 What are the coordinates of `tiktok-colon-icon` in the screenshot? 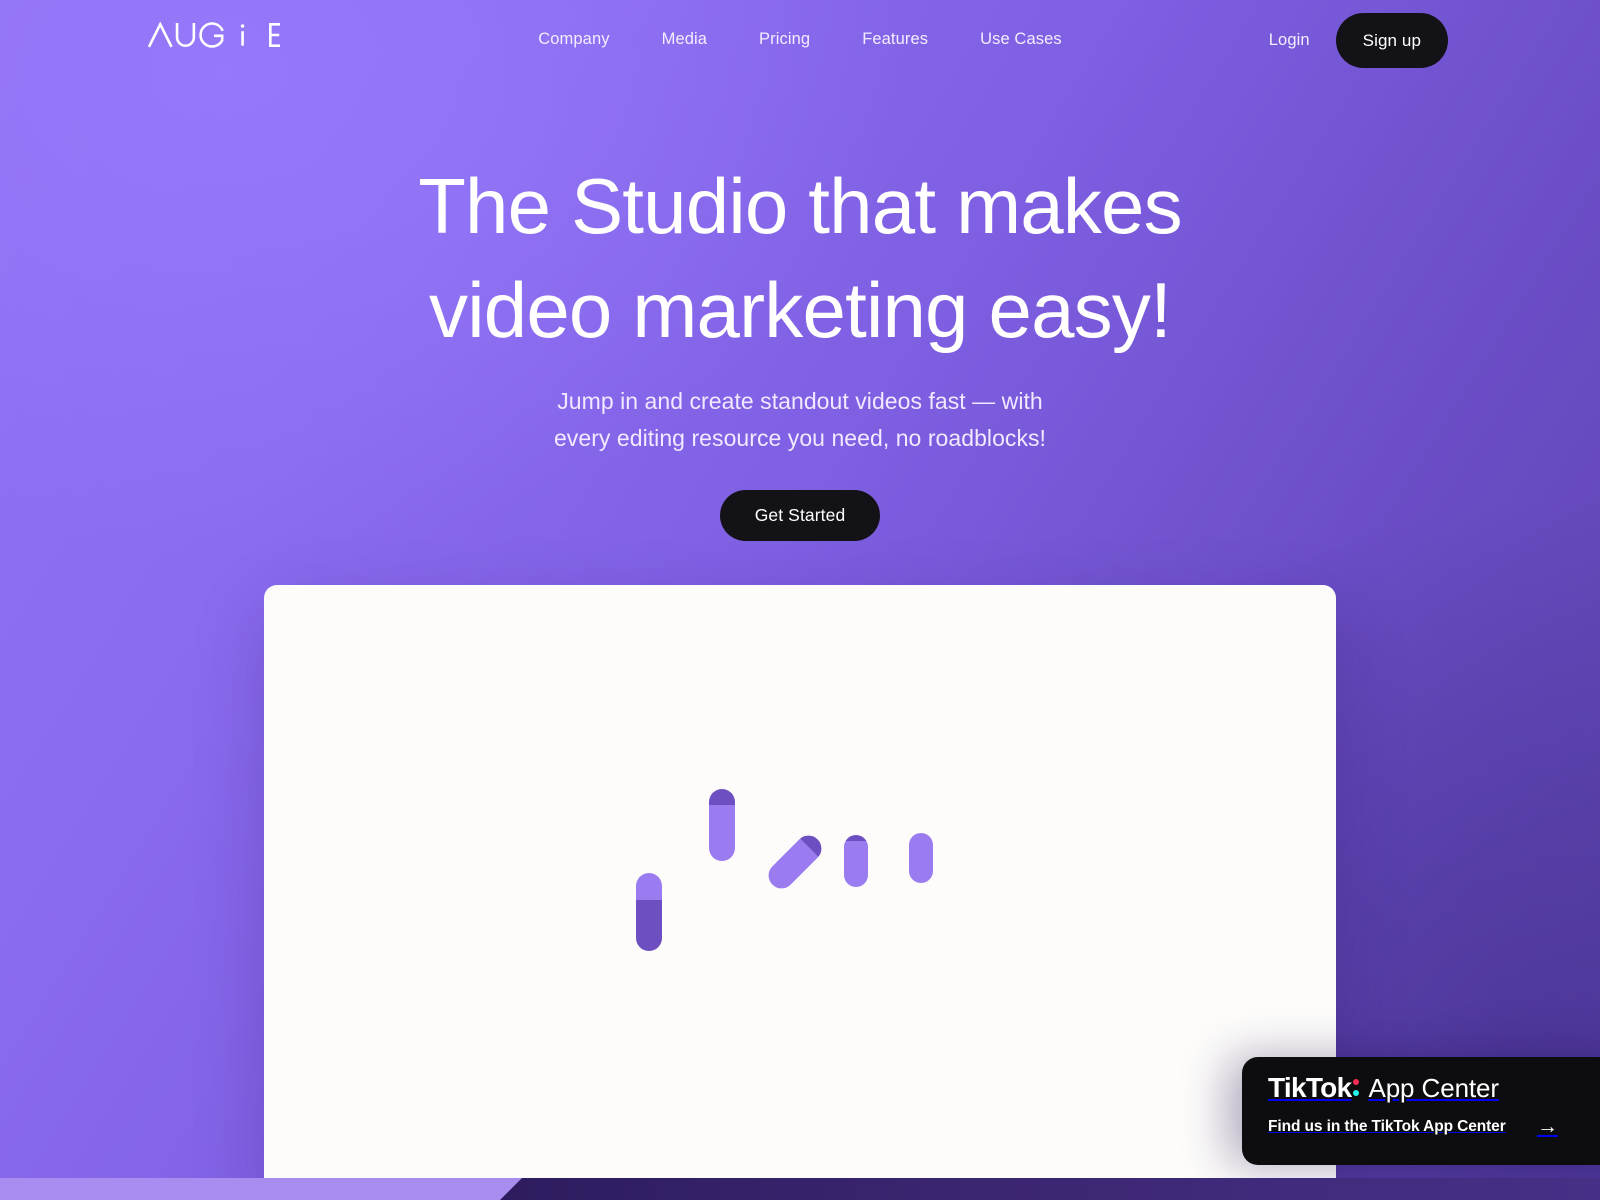 It's located at (1357, 1086).